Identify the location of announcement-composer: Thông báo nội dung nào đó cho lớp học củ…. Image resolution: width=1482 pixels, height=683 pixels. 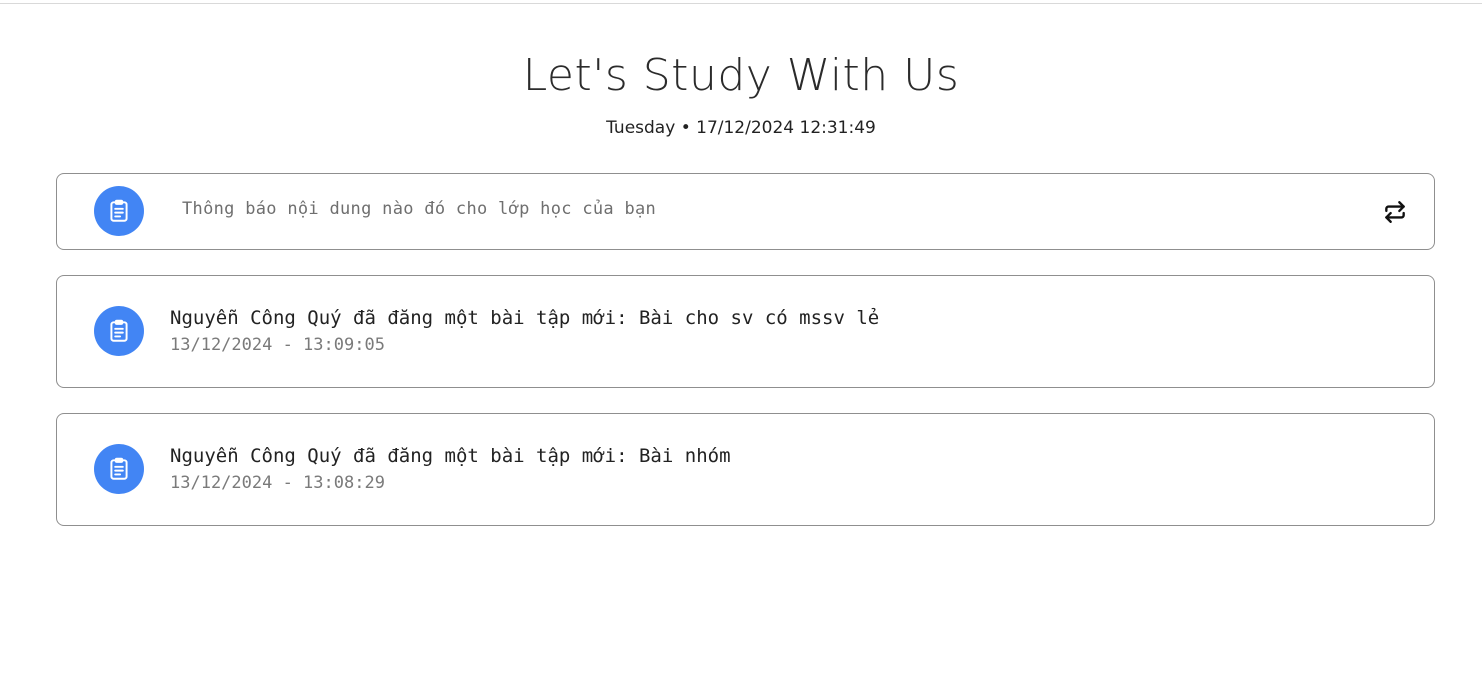
(745, 211).